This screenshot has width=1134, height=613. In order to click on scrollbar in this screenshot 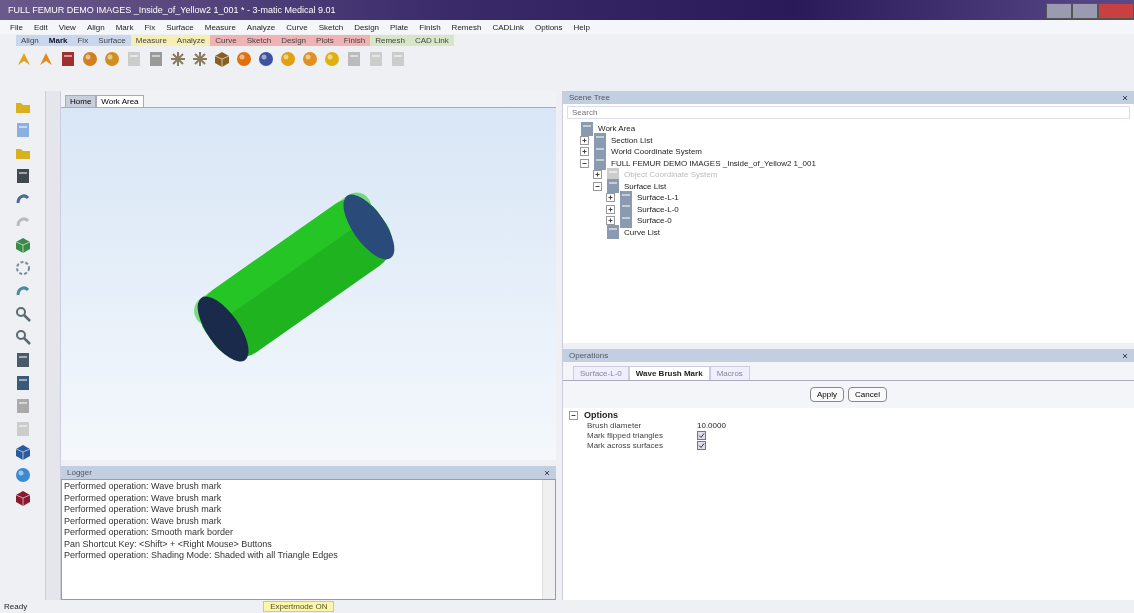, I will do `click(548, 539)`.